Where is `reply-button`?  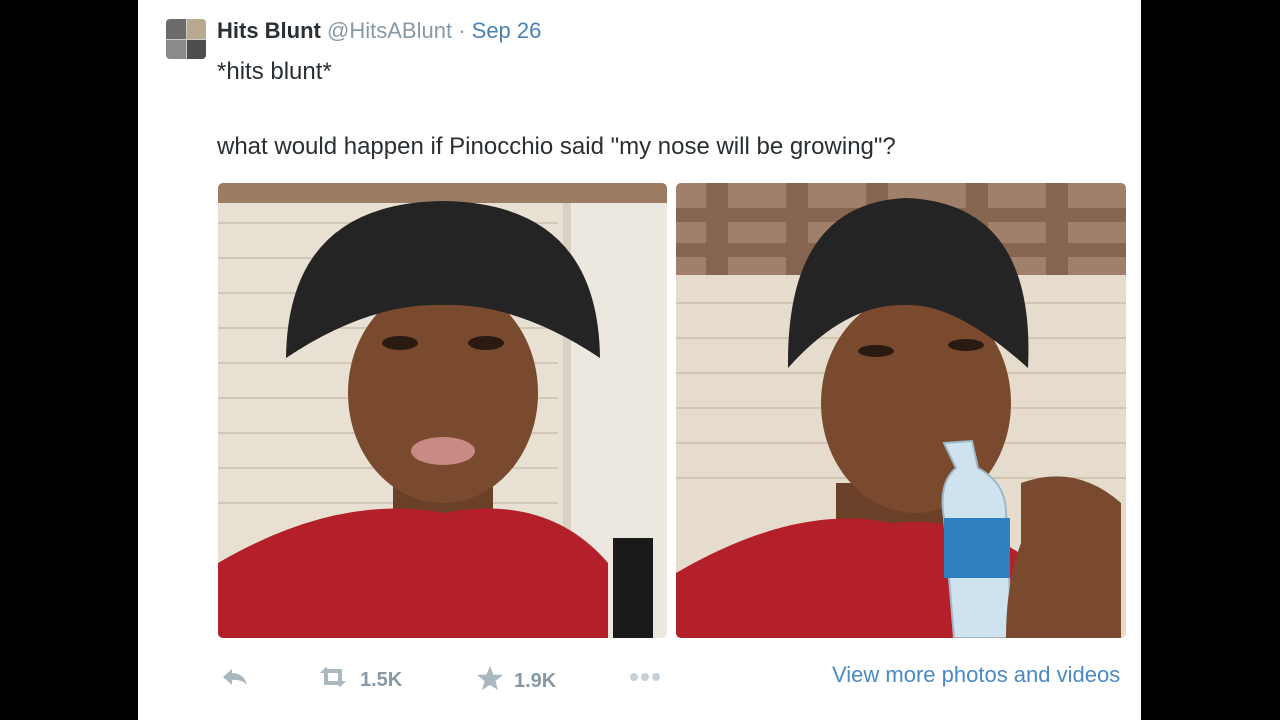
reply-button is located at coordinates (235, 680).